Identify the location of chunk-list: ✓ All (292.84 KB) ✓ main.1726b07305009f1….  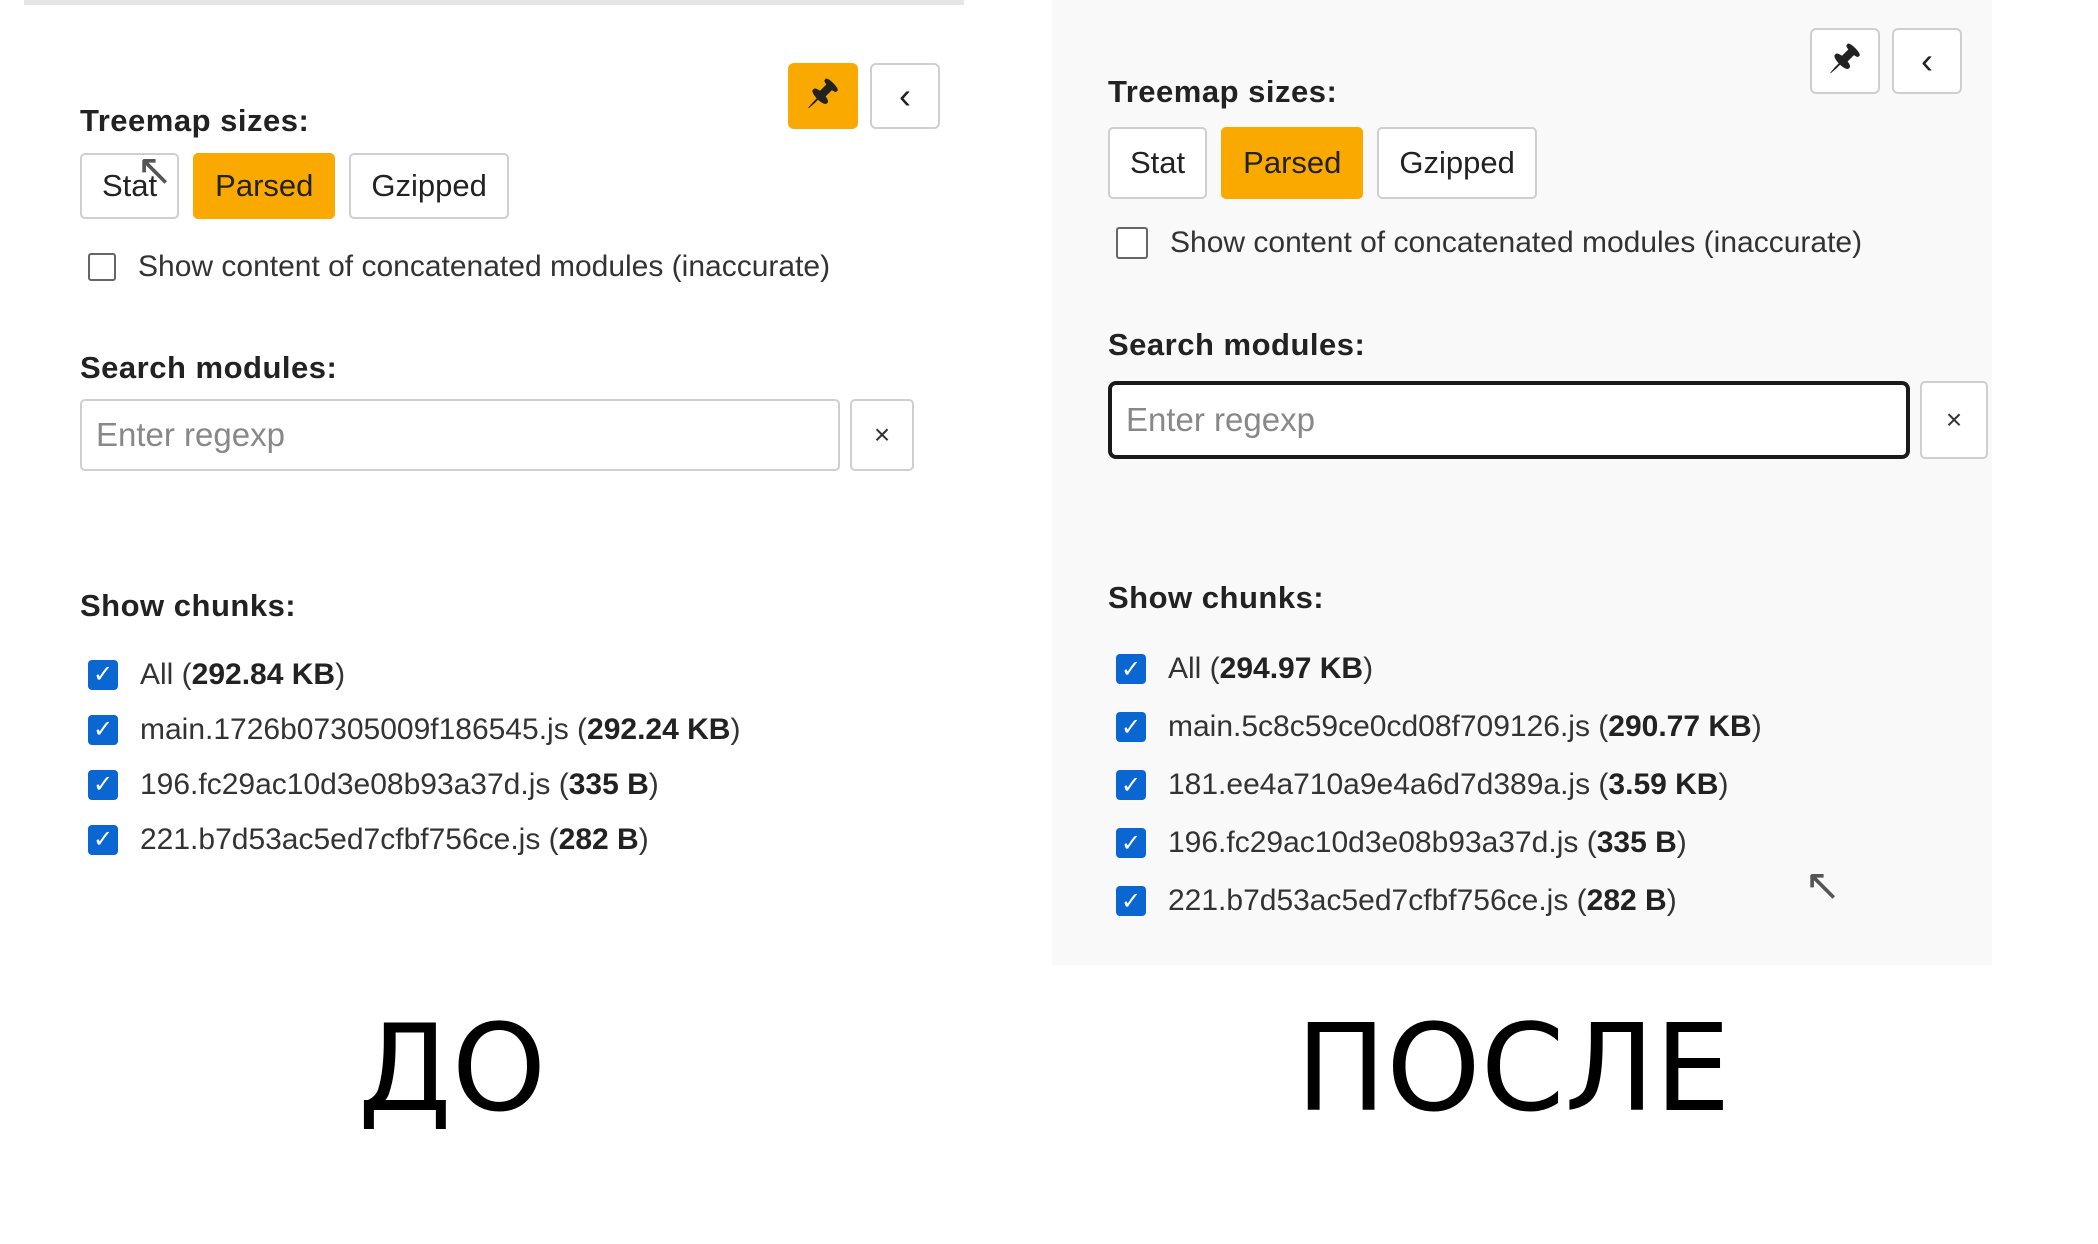
(414, 757).